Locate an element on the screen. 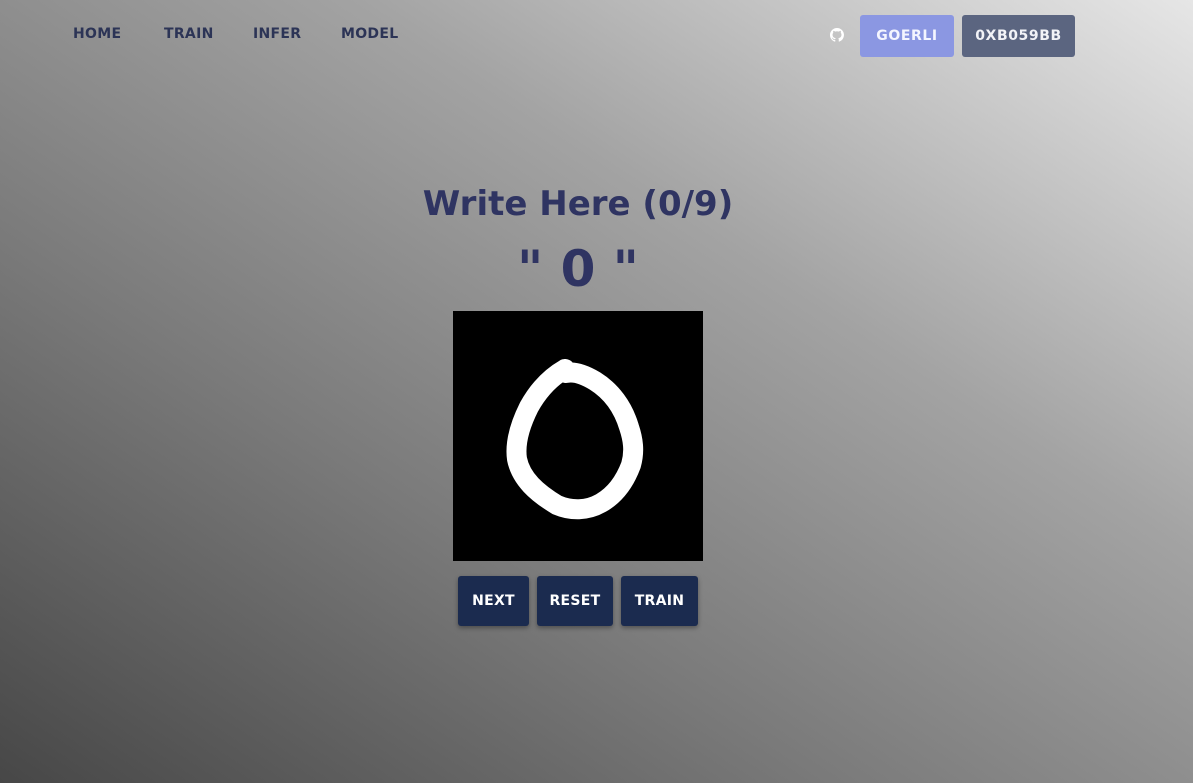 The image size is (1193, 783). reset-button: RESET is located at coordinates (575, 601).